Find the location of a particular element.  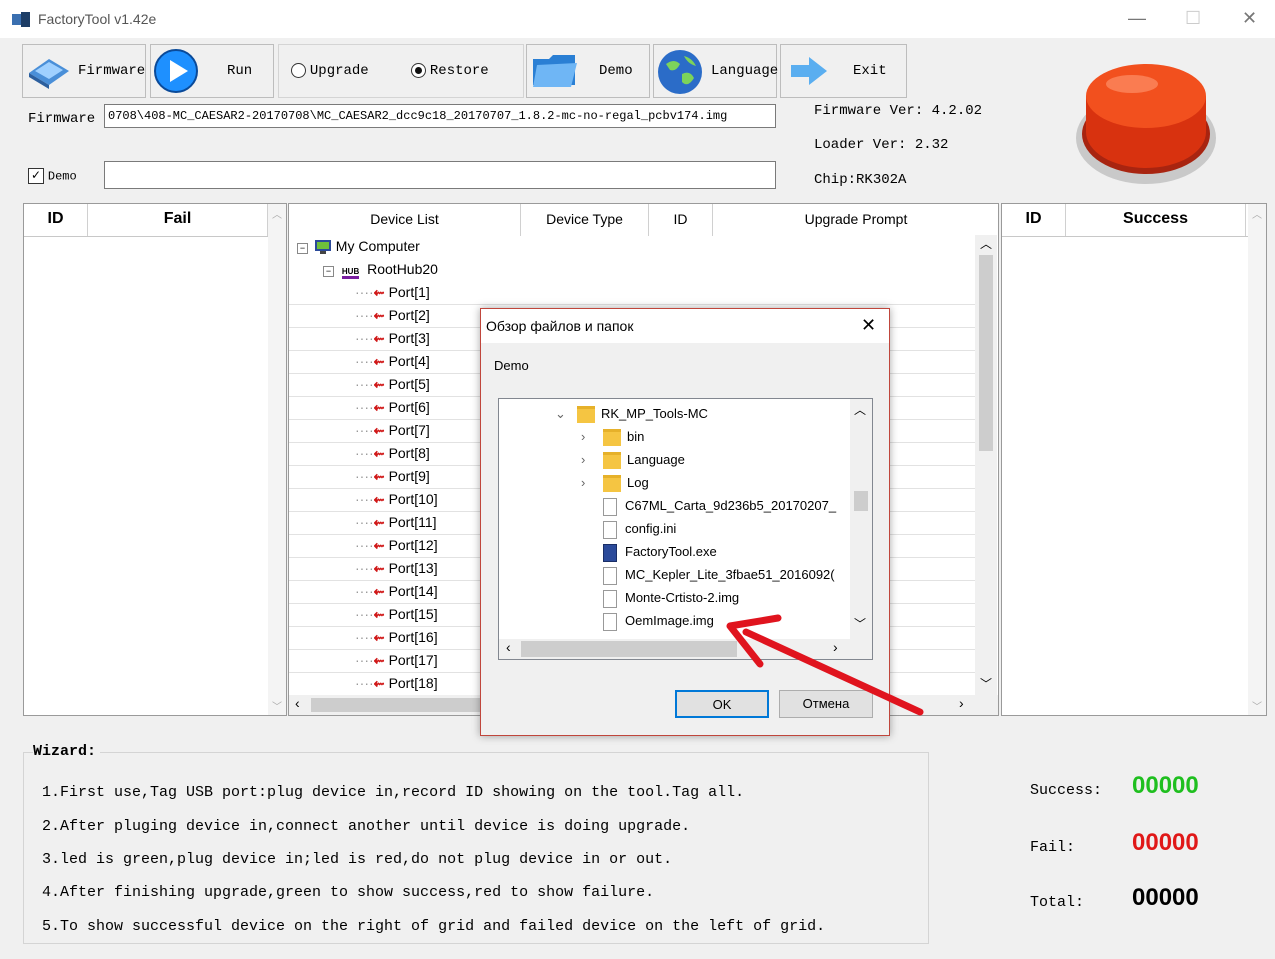

app-icon is located at coordinates (21, 19).